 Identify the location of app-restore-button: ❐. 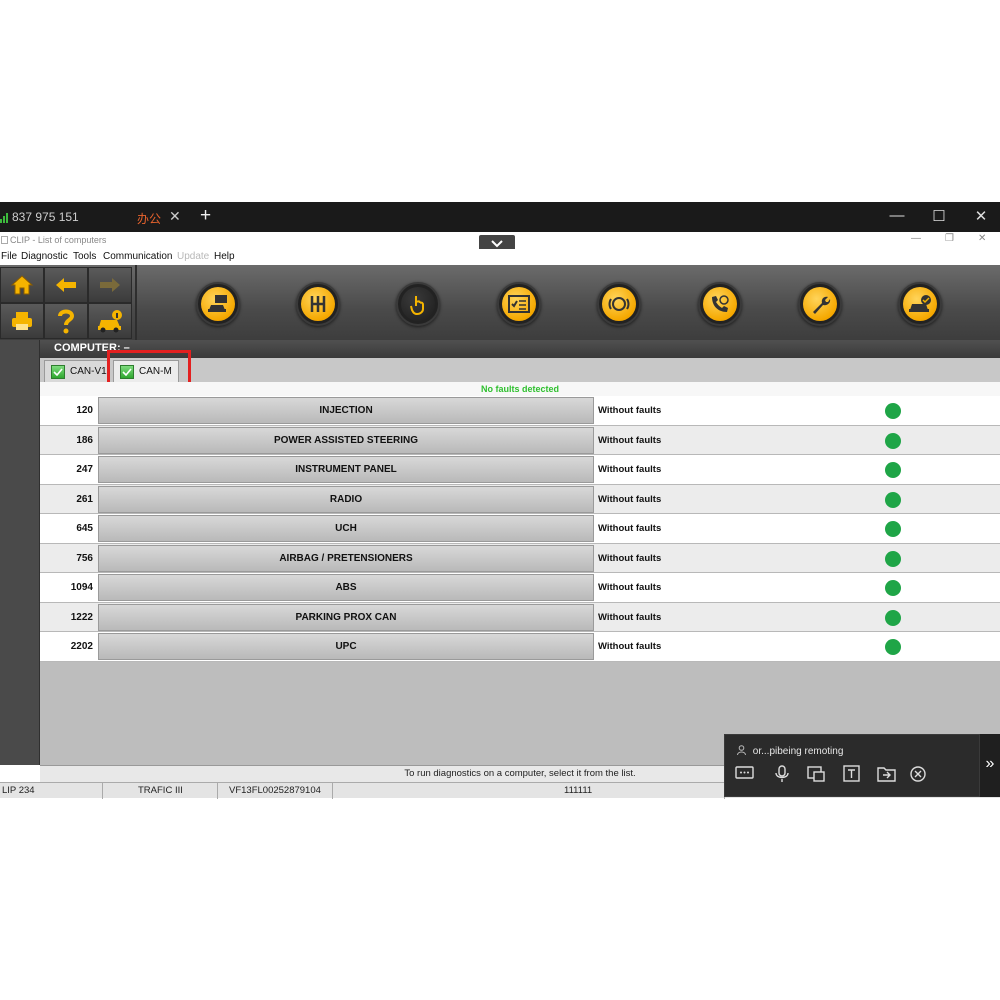
(949, 238).